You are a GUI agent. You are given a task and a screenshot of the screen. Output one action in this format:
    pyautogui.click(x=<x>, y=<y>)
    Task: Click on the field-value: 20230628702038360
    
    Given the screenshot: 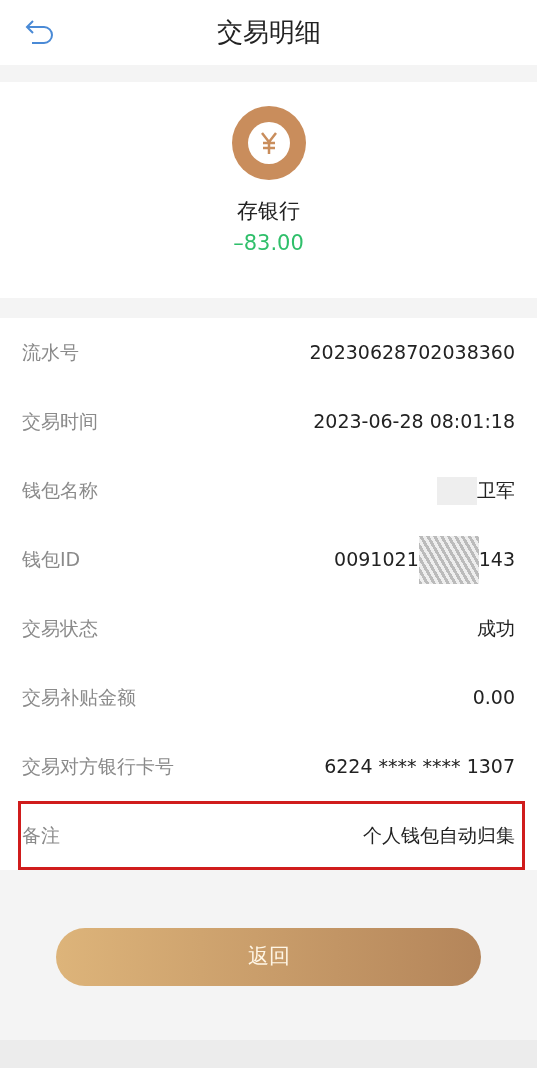 What is the action you would take?
    pyautogui.click(x=412, y=353)
    